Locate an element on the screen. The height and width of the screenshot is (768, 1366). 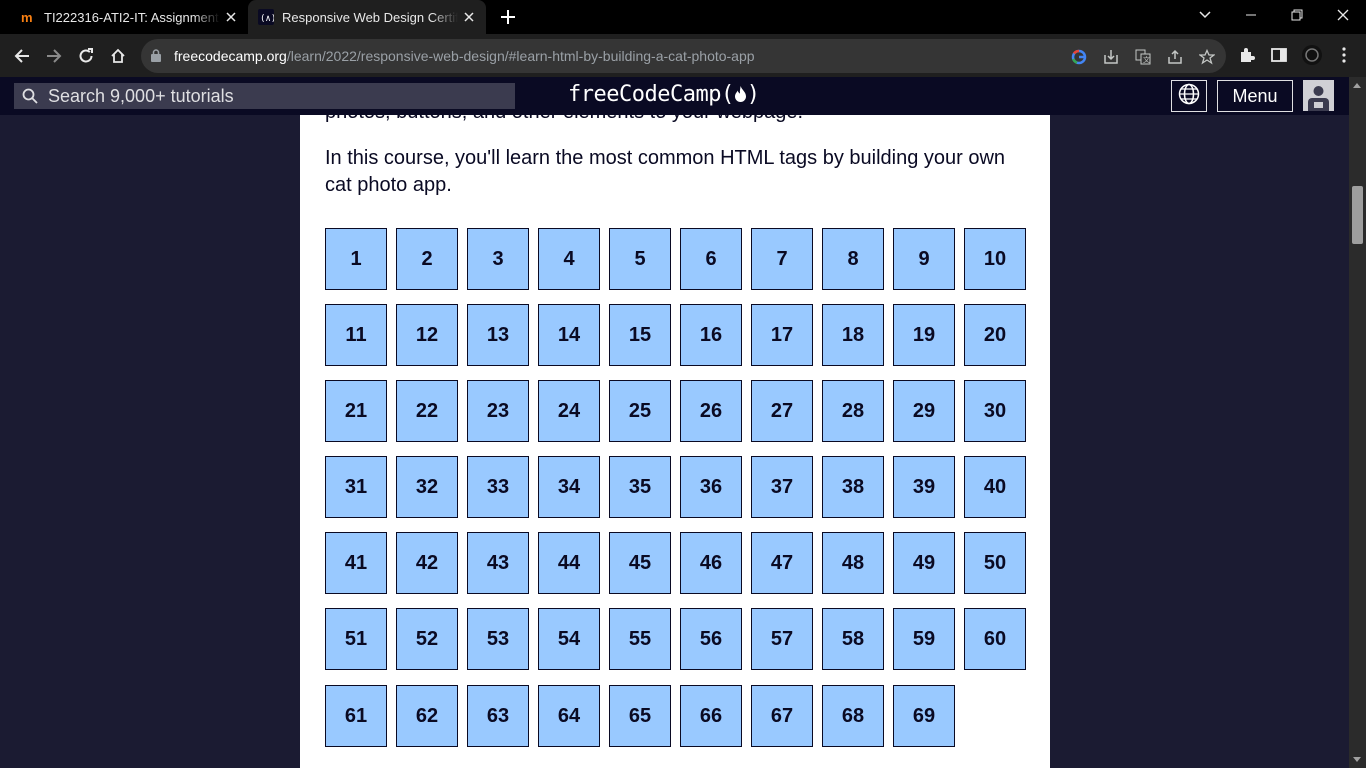
step-button: 42 is located at coordinates (427, 563).